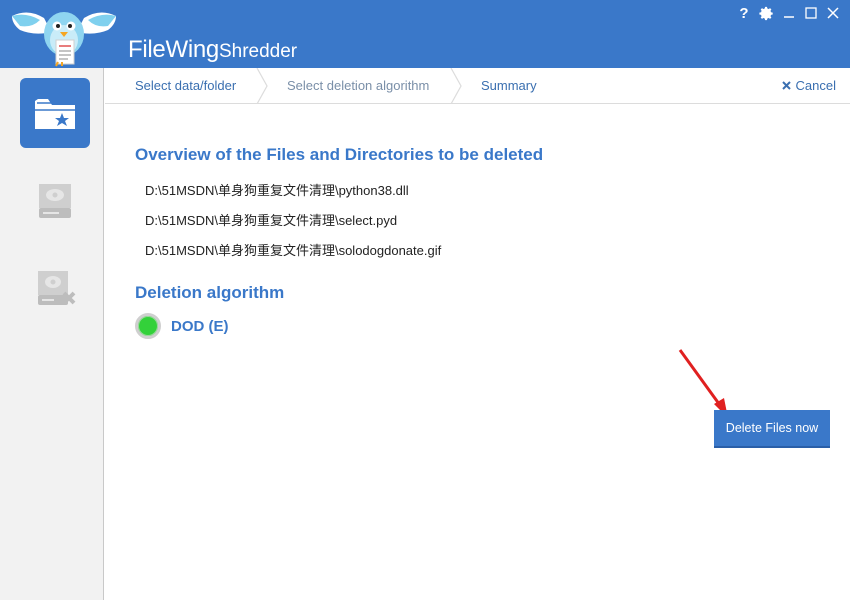 The width and height of the screenshot is (850, 600). I want to click on file-list-item: D:\51MSDN\单身狗重复文件清理\python38.dll, so click(277, 190).